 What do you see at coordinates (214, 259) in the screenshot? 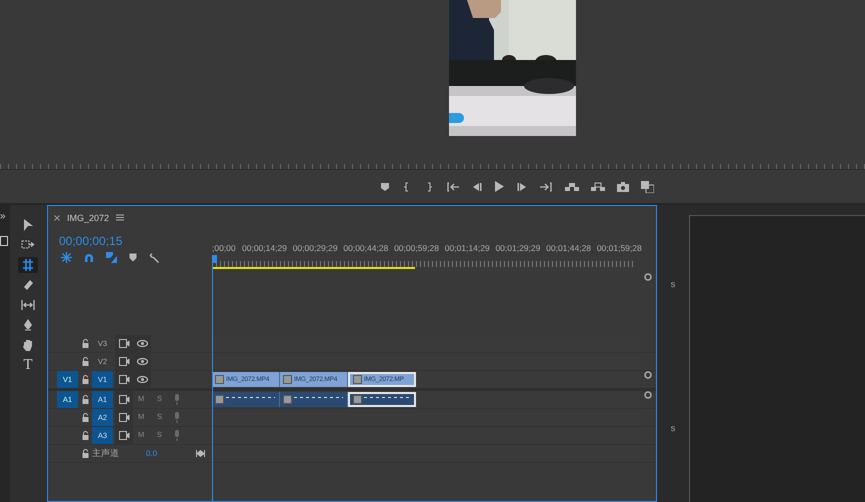
I see `playhead-handle` at bounding box center [214, 259].